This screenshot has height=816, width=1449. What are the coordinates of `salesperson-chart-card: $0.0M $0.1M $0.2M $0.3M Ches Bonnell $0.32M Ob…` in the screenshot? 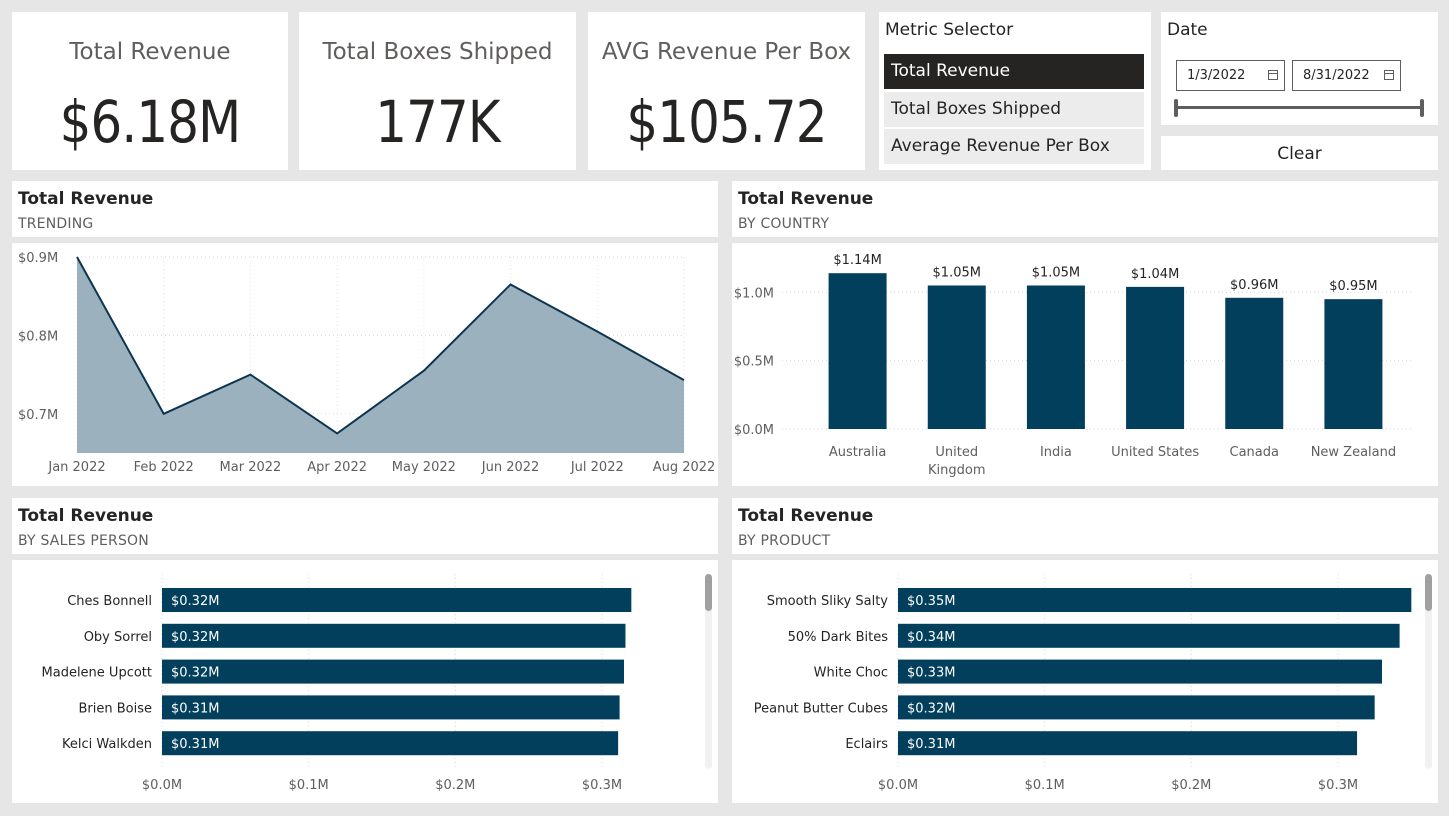 It's located at (365, 681).